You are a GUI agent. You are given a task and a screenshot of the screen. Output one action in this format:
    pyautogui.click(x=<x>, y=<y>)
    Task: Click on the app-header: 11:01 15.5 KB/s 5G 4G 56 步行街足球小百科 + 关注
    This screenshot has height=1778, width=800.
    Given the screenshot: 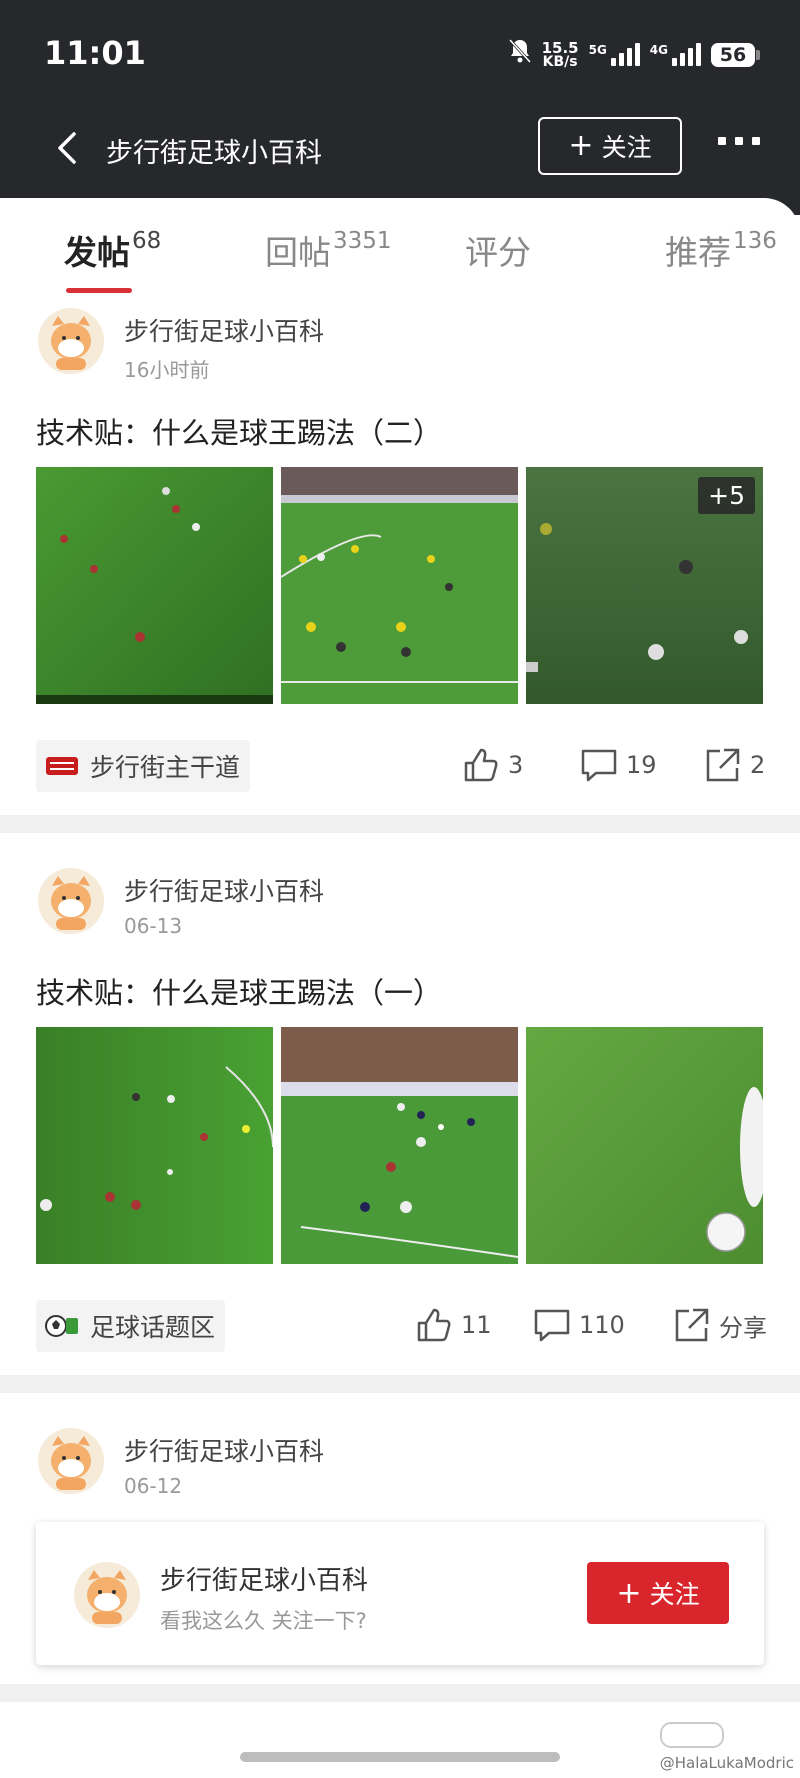 What is the action you would take?
    pyautogui.click(x=400, y=107)
    